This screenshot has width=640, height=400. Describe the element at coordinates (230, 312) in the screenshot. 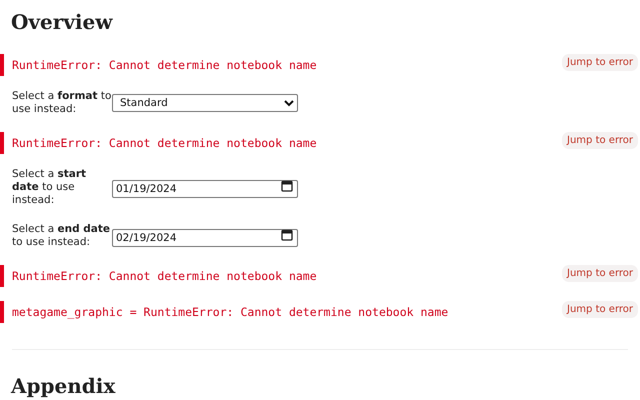

I see `error-message: metagame_graphic = RuntimeError: Cannot determine notebook name` at that location.